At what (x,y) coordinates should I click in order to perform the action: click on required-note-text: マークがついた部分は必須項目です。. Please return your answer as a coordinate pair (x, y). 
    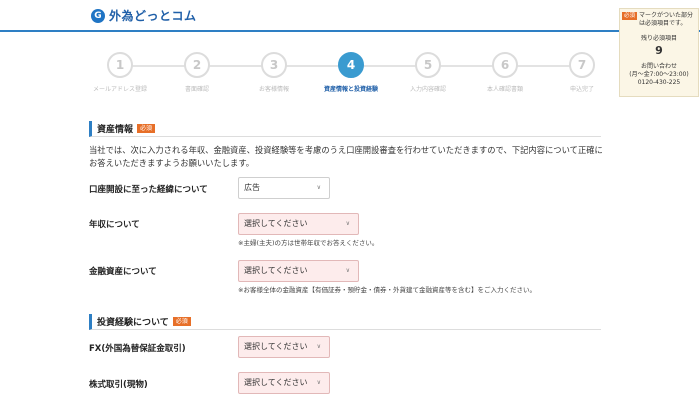
    Looking at the image, I should click on (666, 19).